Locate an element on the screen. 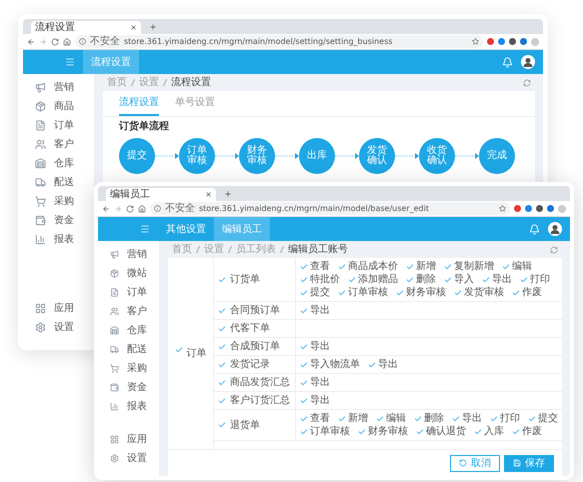 The height and width of the screenshot is (482, 583). breadcrumb-item: 流程设置 is located at coordinates (191, 83).